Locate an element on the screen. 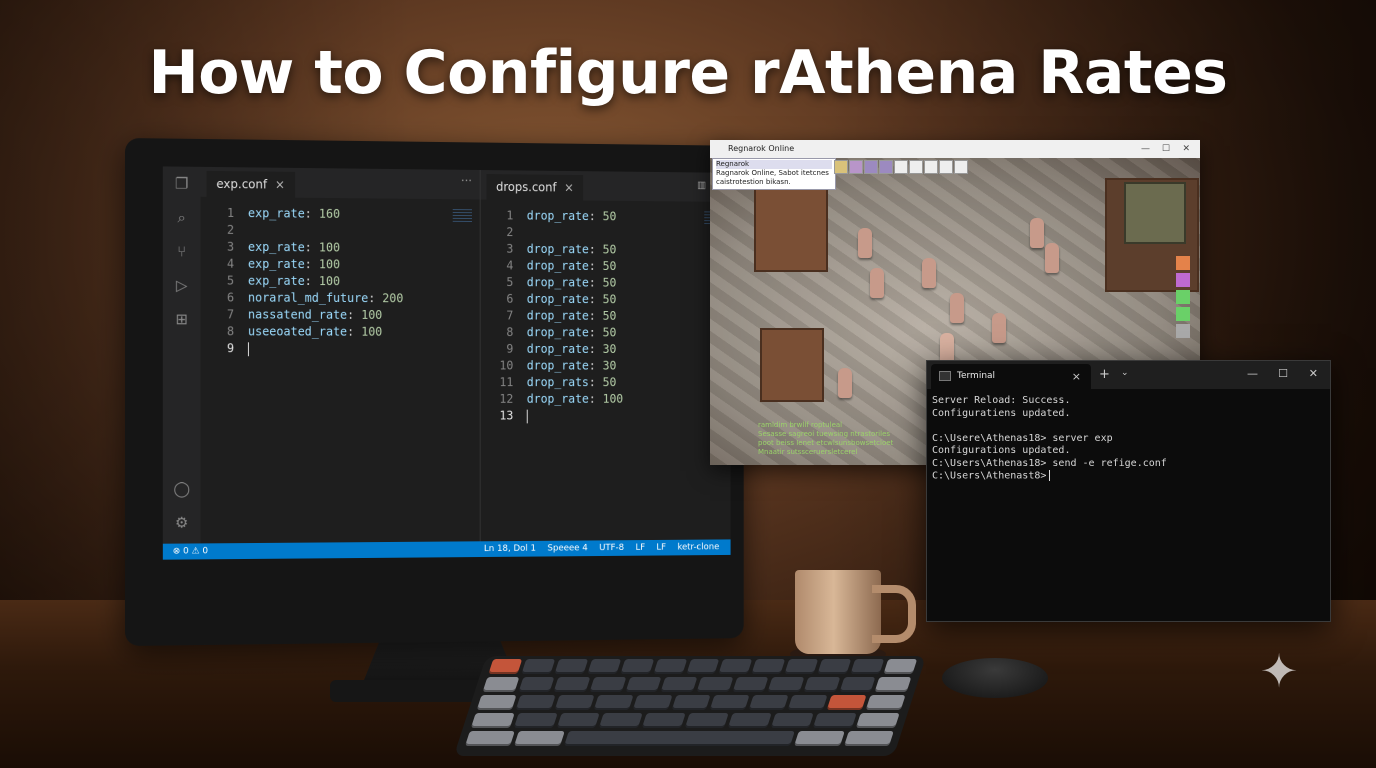 This screenshot has width=1376, height=768. status-item: Speeee 4 is located at coordinates (567, 548).